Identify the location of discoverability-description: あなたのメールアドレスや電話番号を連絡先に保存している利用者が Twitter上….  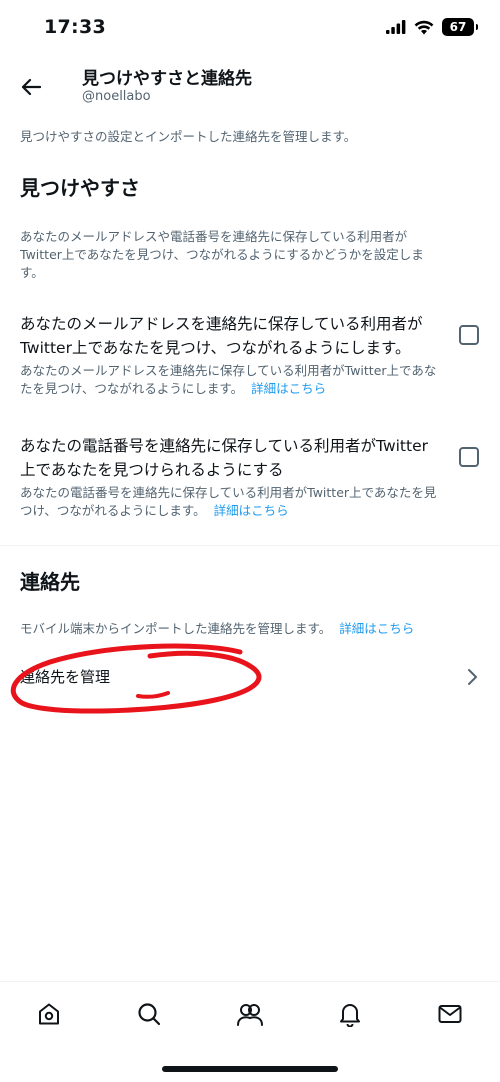
(250, 255).